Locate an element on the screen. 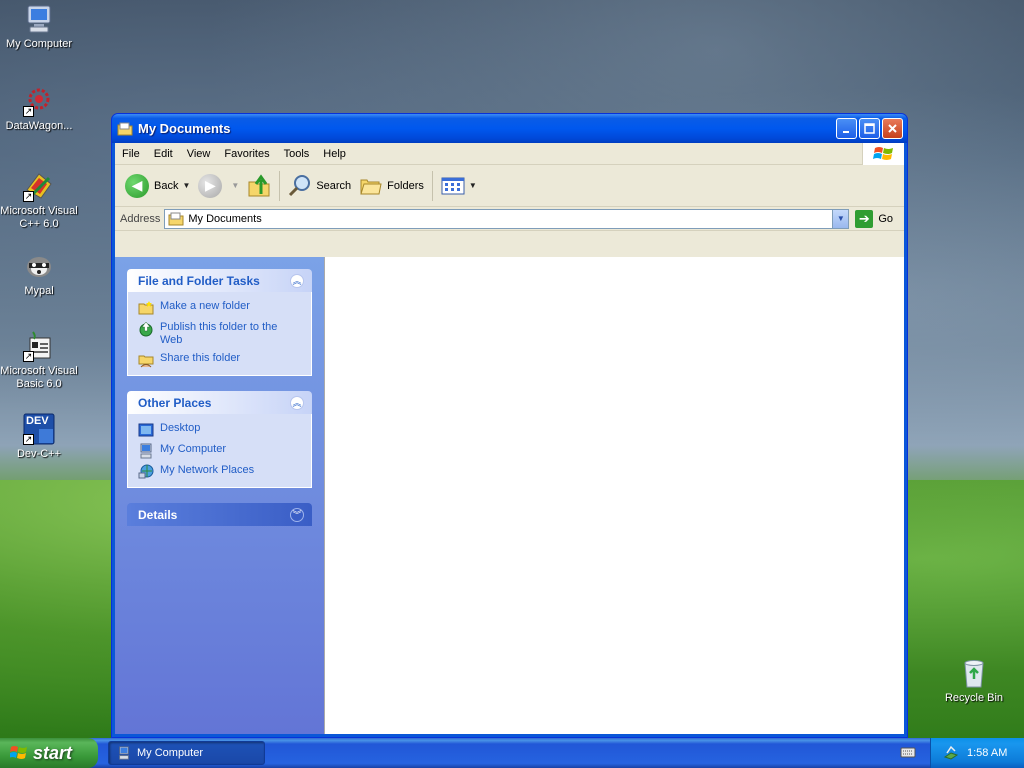 Image resolution: width=1024 pixels, height=768 pixels. desktop-icon-label: Recycle Bin is located at coordinates (974, 698).